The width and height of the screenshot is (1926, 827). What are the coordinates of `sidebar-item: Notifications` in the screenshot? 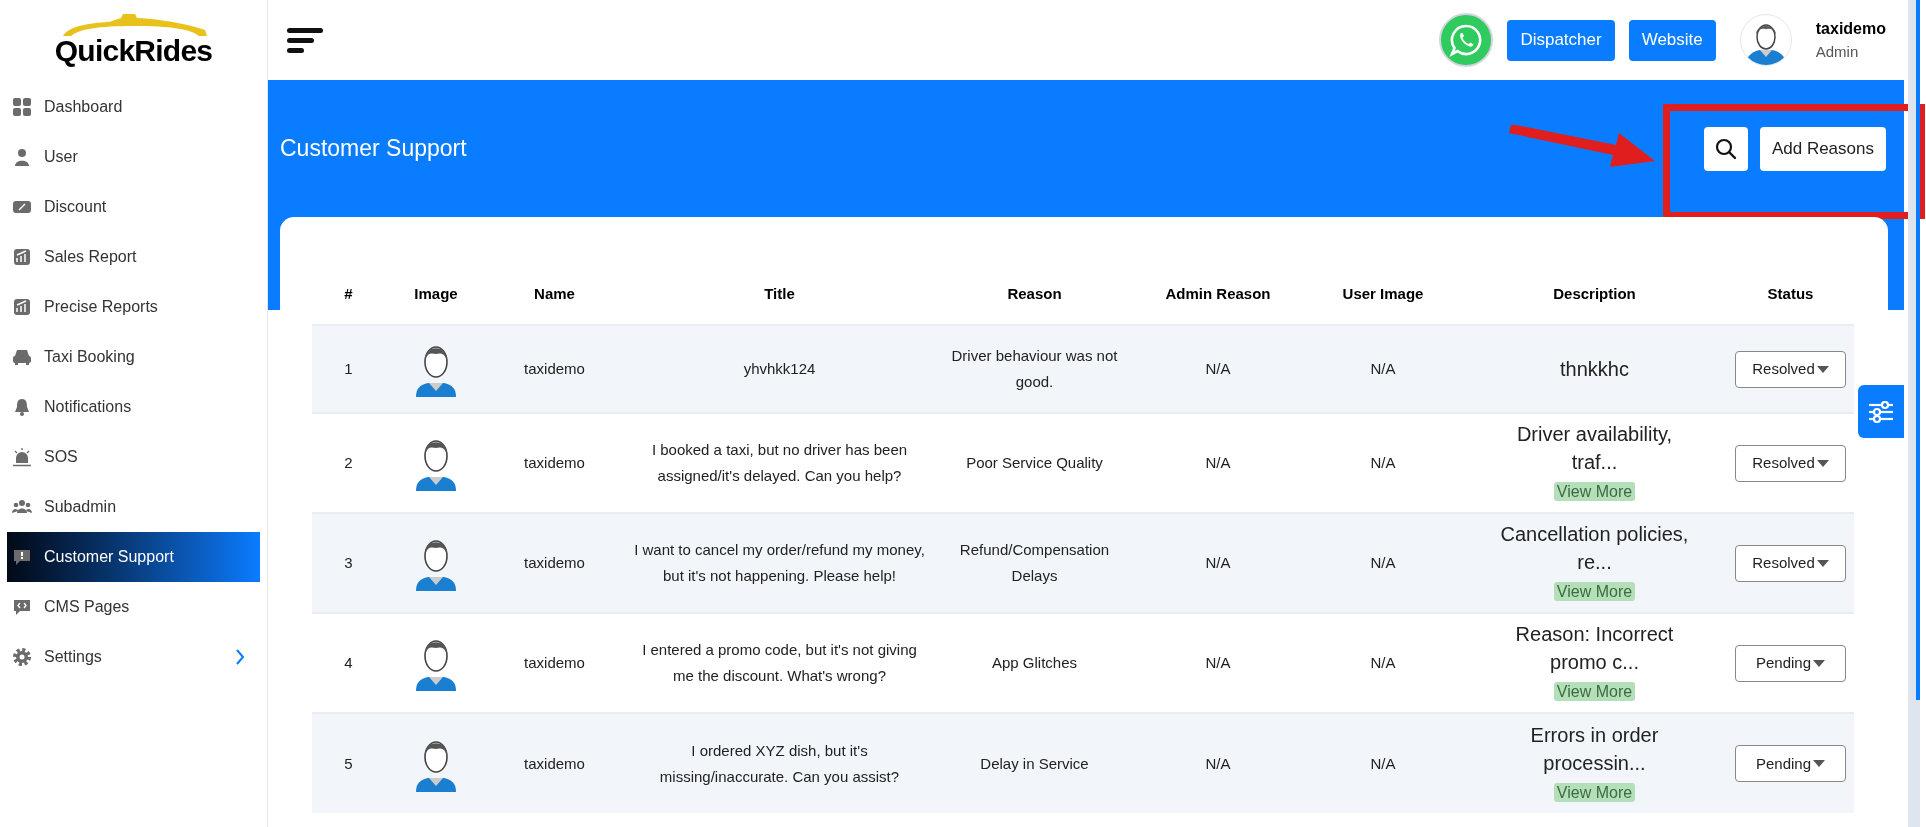 It's located at (133, 407).